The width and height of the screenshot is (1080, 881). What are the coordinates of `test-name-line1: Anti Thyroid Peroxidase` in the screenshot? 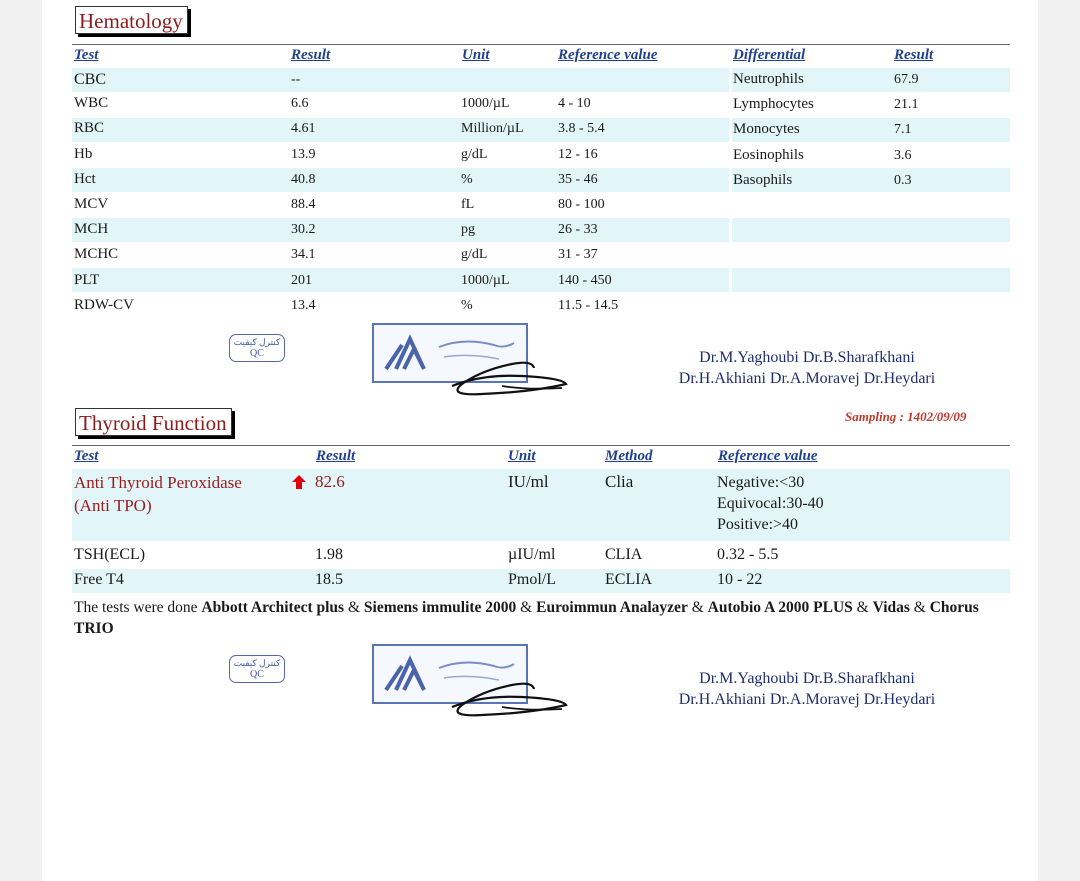 It's located at (158, 482).